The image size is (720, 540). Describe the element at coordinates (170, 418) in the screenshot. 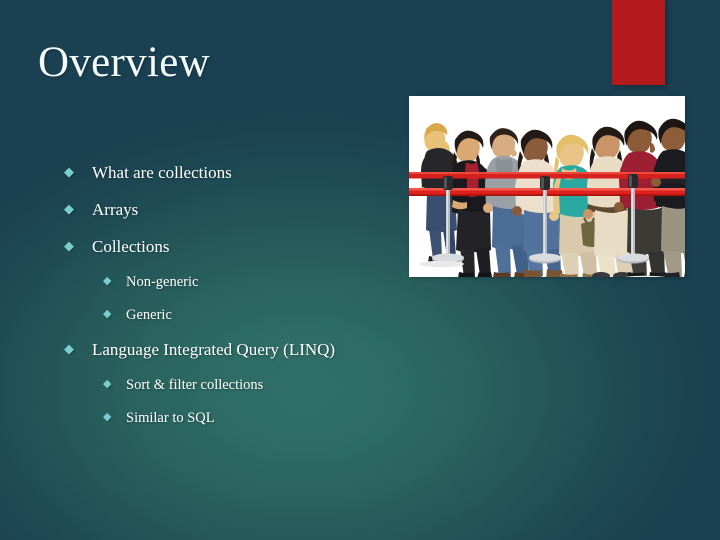

I see `sub-list-item-label: Similar to SQL` at that location.